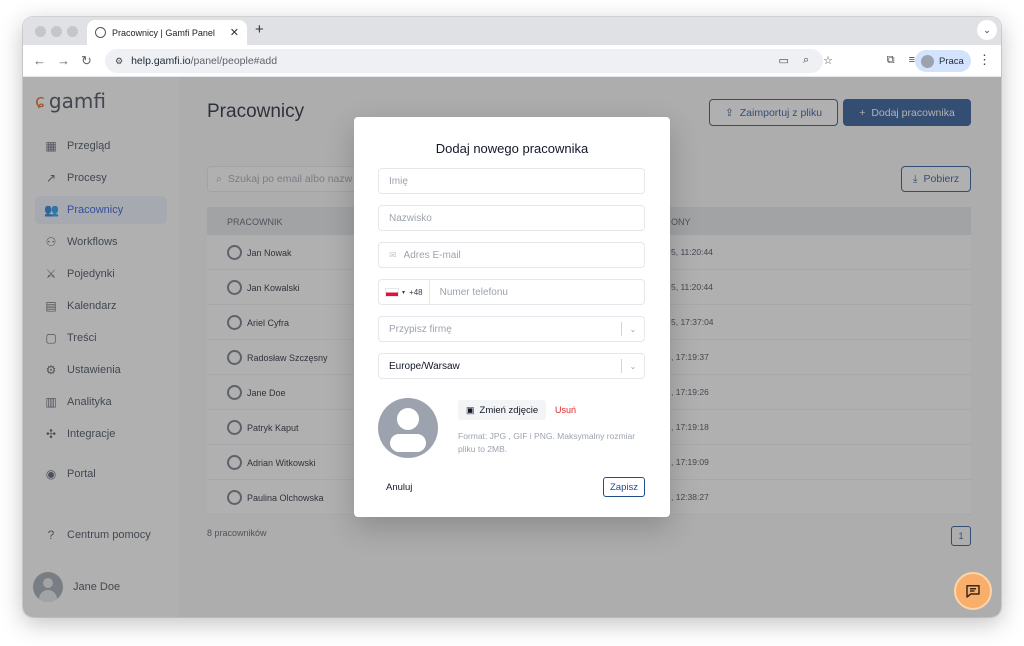 The image size is (1024, 646). What do you see at coordinates (416, 292) in the screenshot?
I see `phone-code: +48` at bounding box center [416, 292].